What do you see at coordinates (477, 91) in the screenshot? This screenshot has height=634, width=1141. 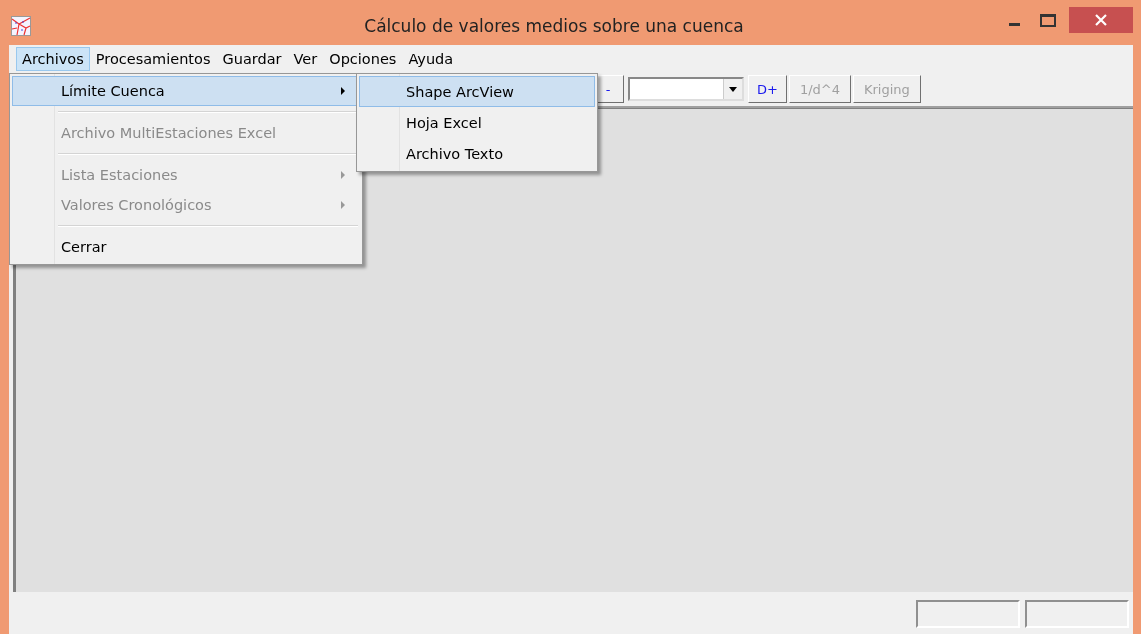 I see `menu-item: Shape ArcView` at bounding box center [477, 91].